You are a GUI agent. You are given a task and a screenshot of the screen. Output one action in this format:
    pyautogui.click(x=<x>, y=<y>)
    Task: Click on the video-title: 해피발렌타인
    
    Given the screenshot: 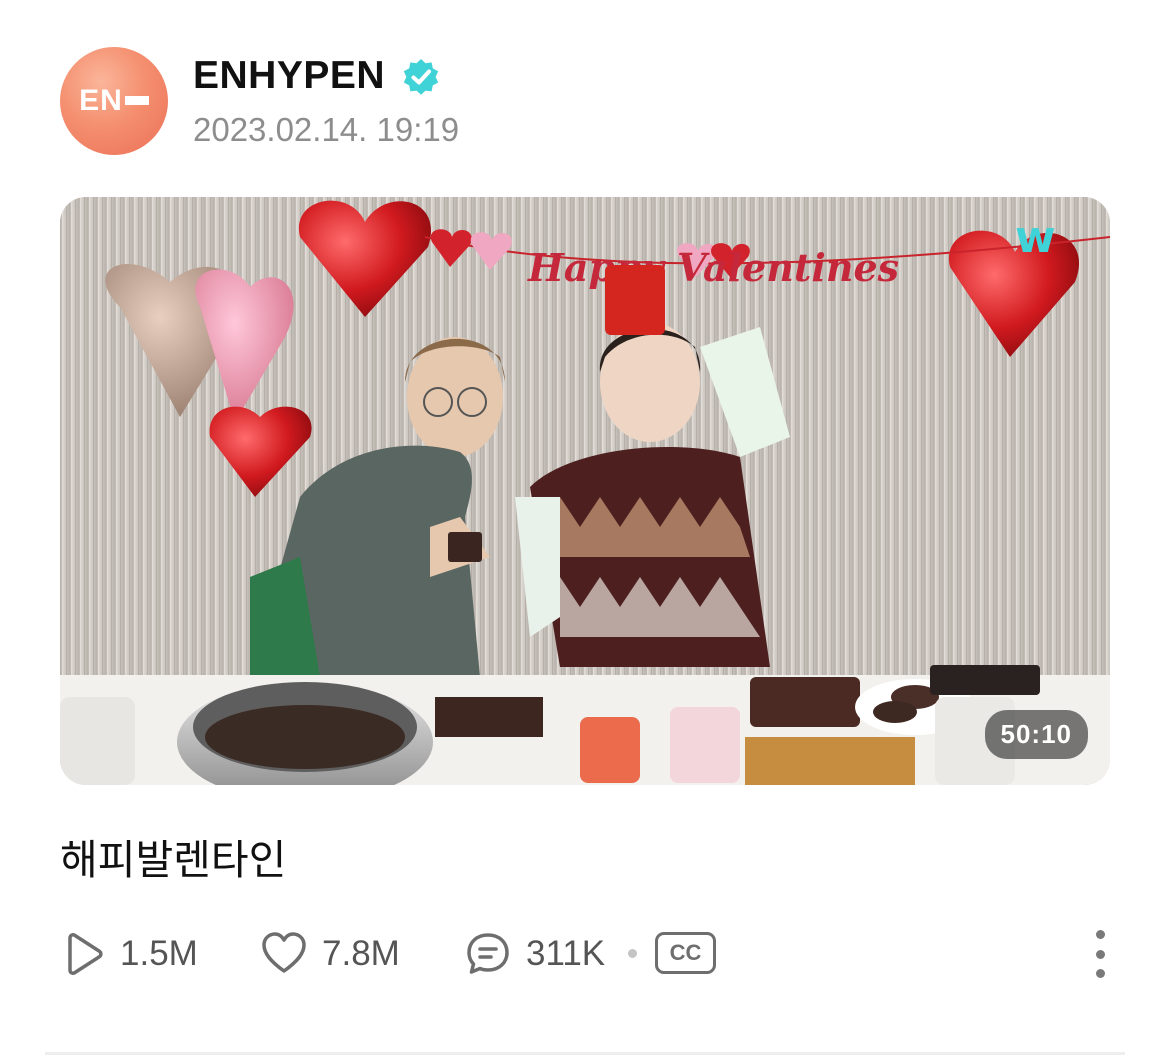 What is the action you would take?
    pyautogui.click(x=173, y=856)
    